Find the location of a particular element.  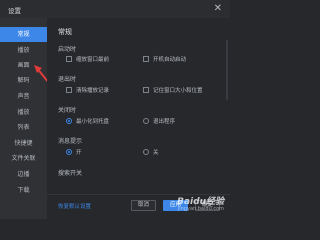

close-label: 关闭时 is located at coordinates (67, 110).